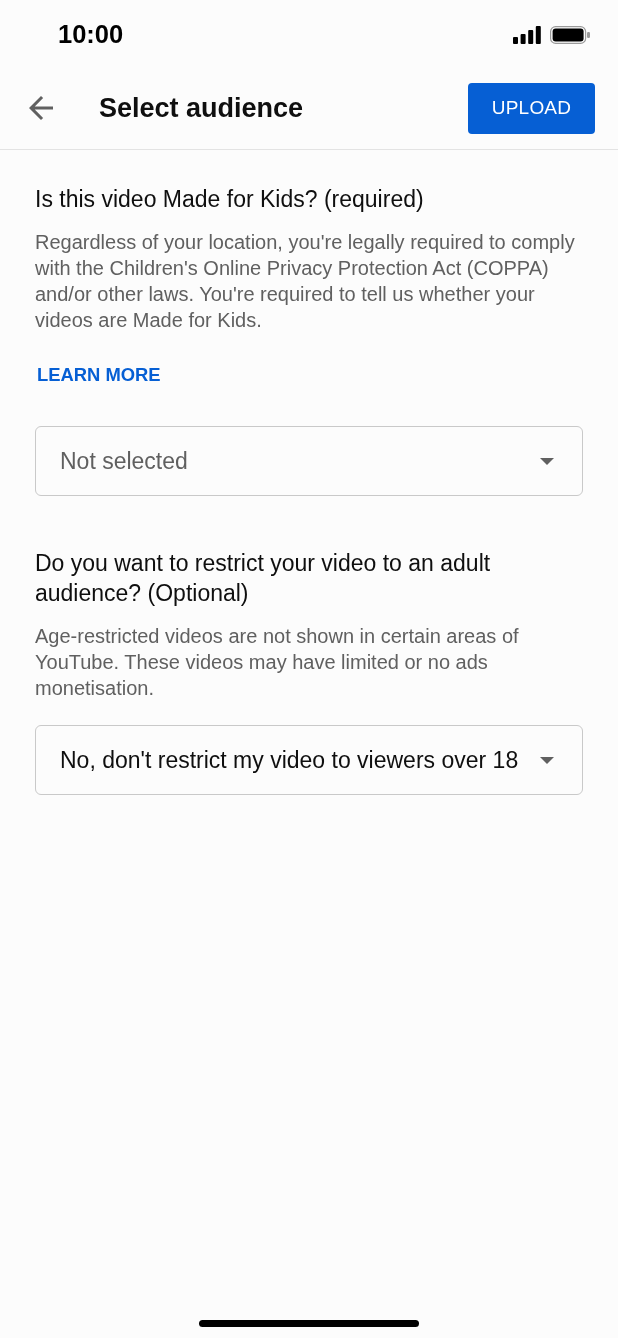 The image size is (618, 1338). Describe the element at coordinates (531, 108) in the screenshot. I see `upload-button: UPLOAD` at that location.